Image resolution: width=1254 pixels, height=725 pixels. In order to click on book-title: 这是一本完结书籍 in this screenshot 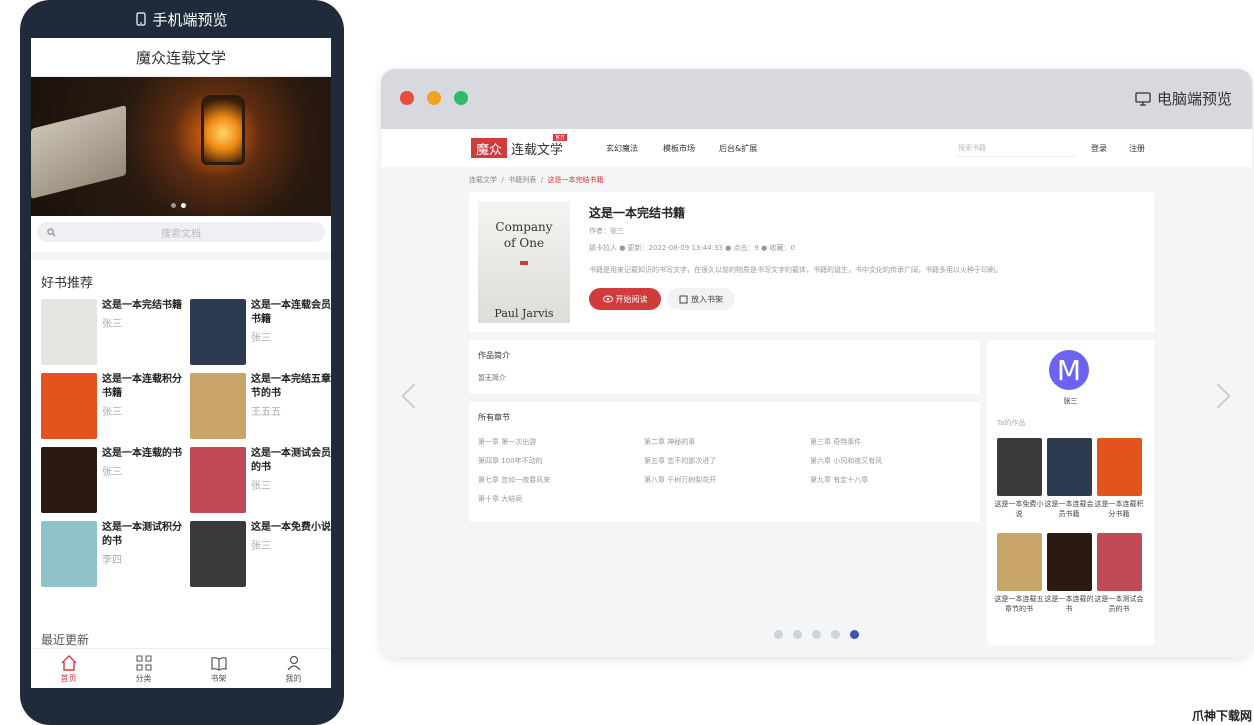, I will do `click(637, 213)`.